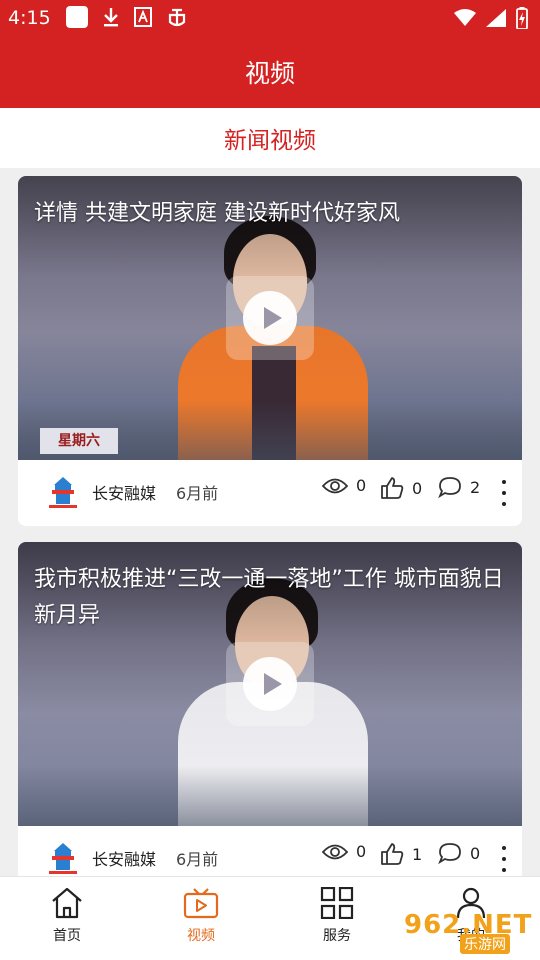 This screenshot has height=960, width=540. I want to click on video-title: 详情 共建文明家庭 建设新时代好家风, so click(217, 213).